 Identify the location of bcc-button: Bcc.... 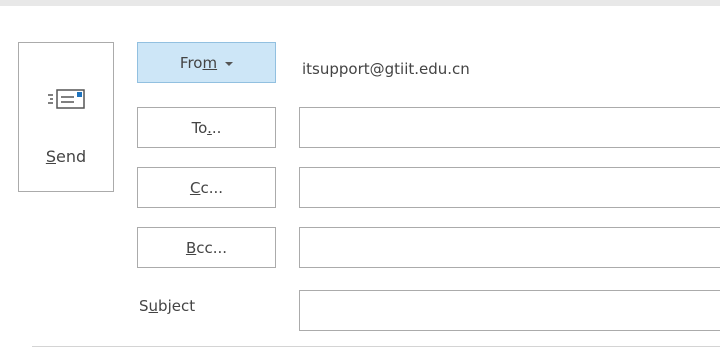
(206, 247).